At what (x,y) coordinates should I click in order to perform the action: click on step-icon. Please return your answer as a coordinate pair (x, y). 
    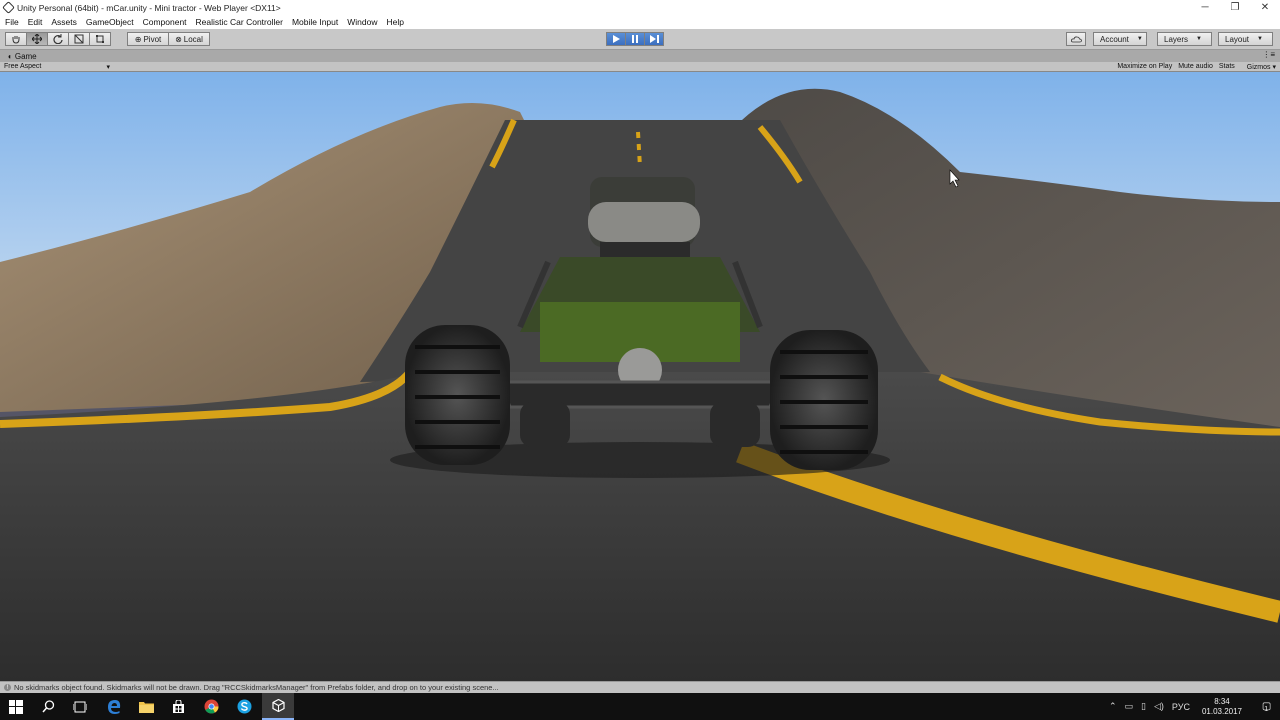
    Looking at the image, I should click on (654, 39).